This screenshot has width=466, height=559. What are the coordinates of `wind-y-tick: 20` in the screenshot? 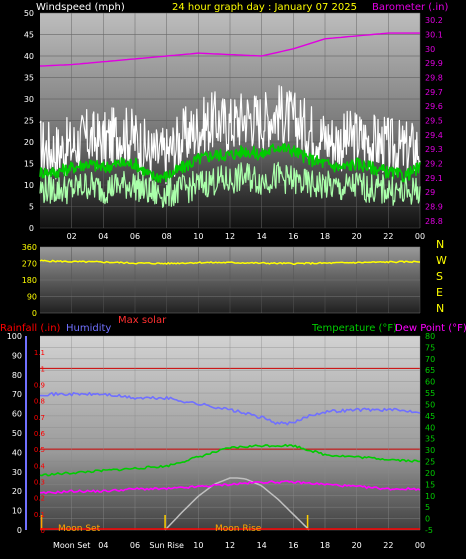 It's located at (29, 142).